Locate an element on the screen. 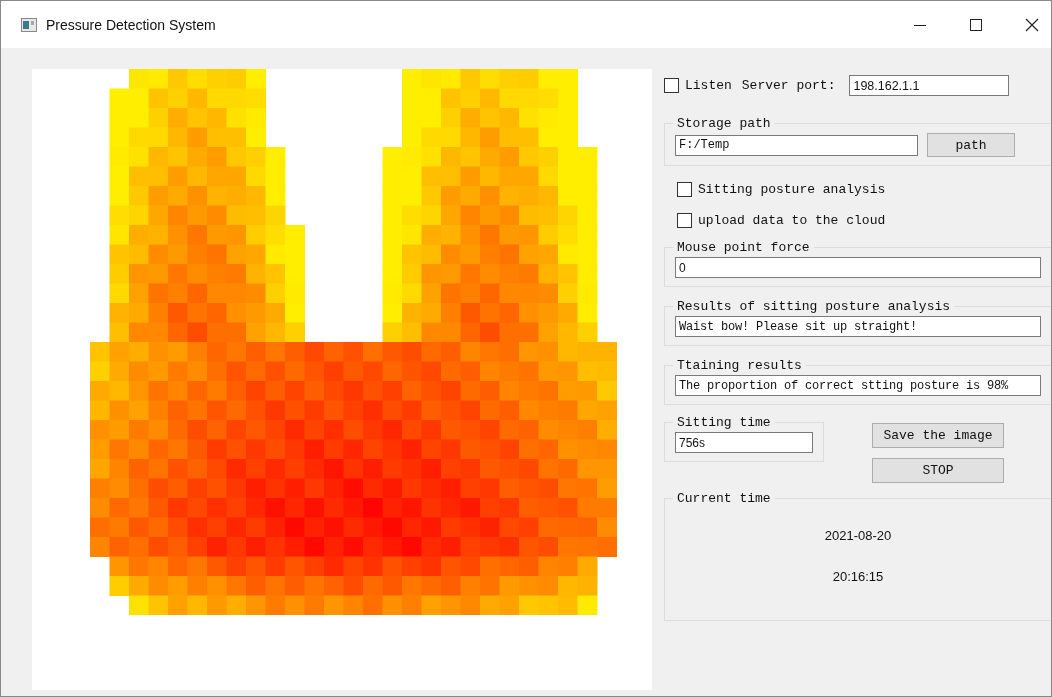 This screenshot has width=1052, height=697. checkbox-label: Sitting posture analysis is located at coordinates (792, 189).